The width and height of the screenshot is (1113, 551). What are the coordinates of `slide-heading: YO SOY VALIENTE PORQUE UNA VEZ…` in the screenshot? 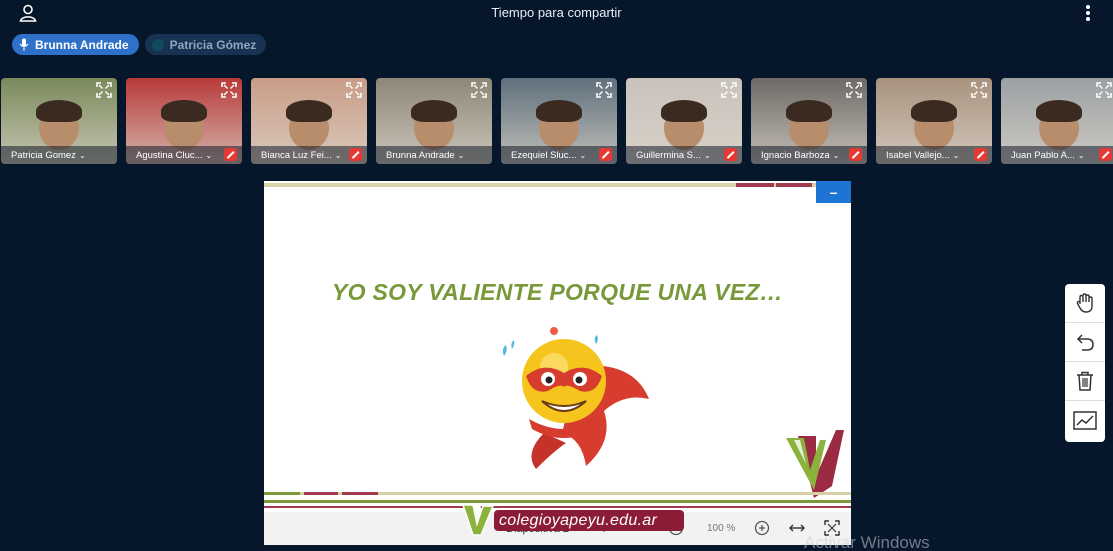 It's located at (557, 292).